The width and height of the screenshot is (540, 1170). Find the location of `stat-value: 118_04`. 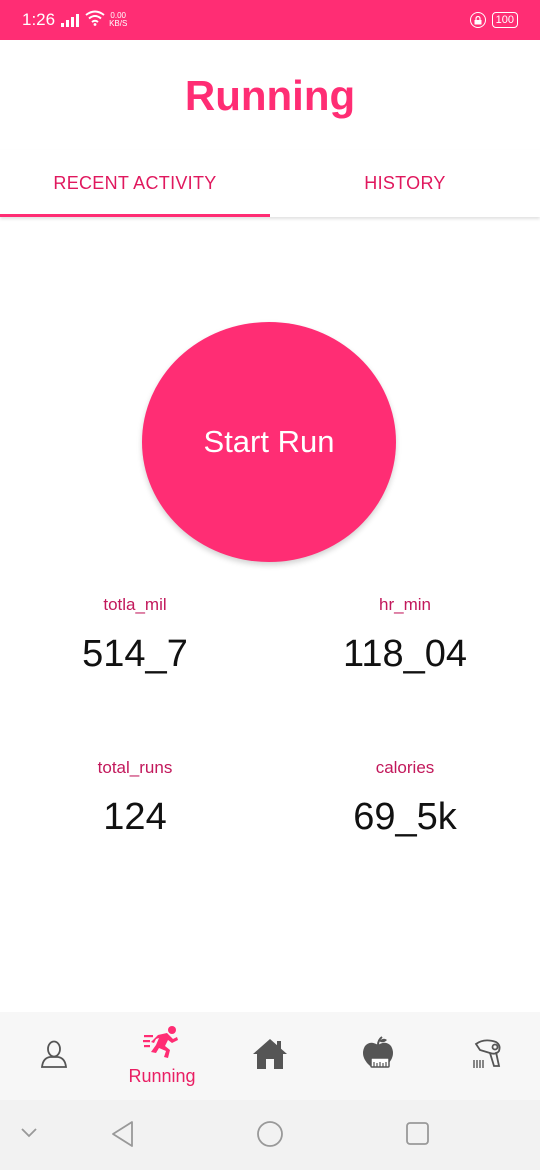

stat-value: 118_04 is located at coordinates (405, 654).